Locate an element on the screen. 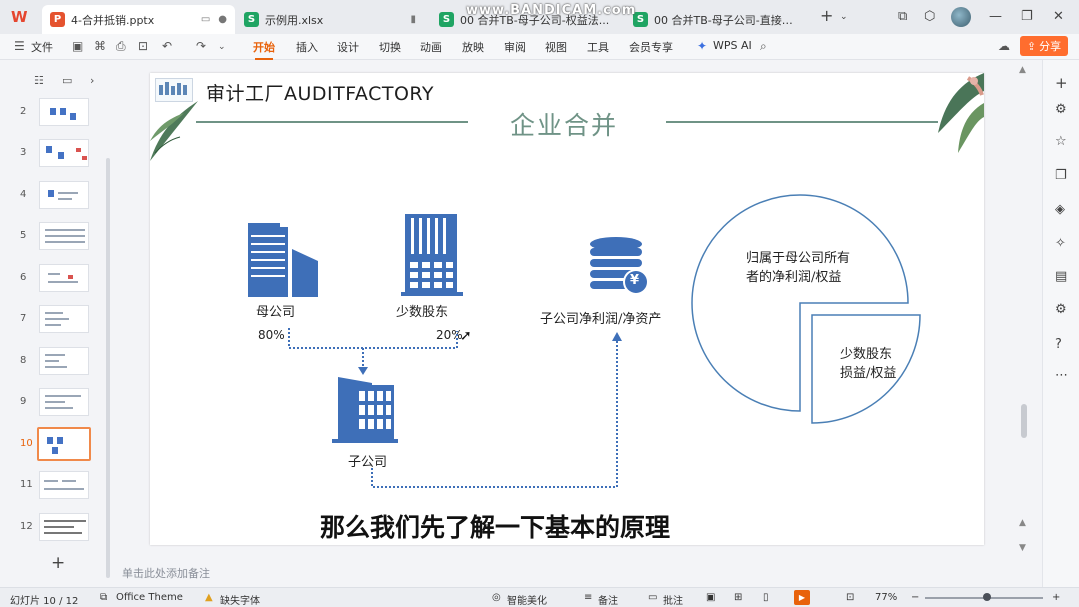  thumbnail-slide-6: 6 is located at coordinates (54, 279).